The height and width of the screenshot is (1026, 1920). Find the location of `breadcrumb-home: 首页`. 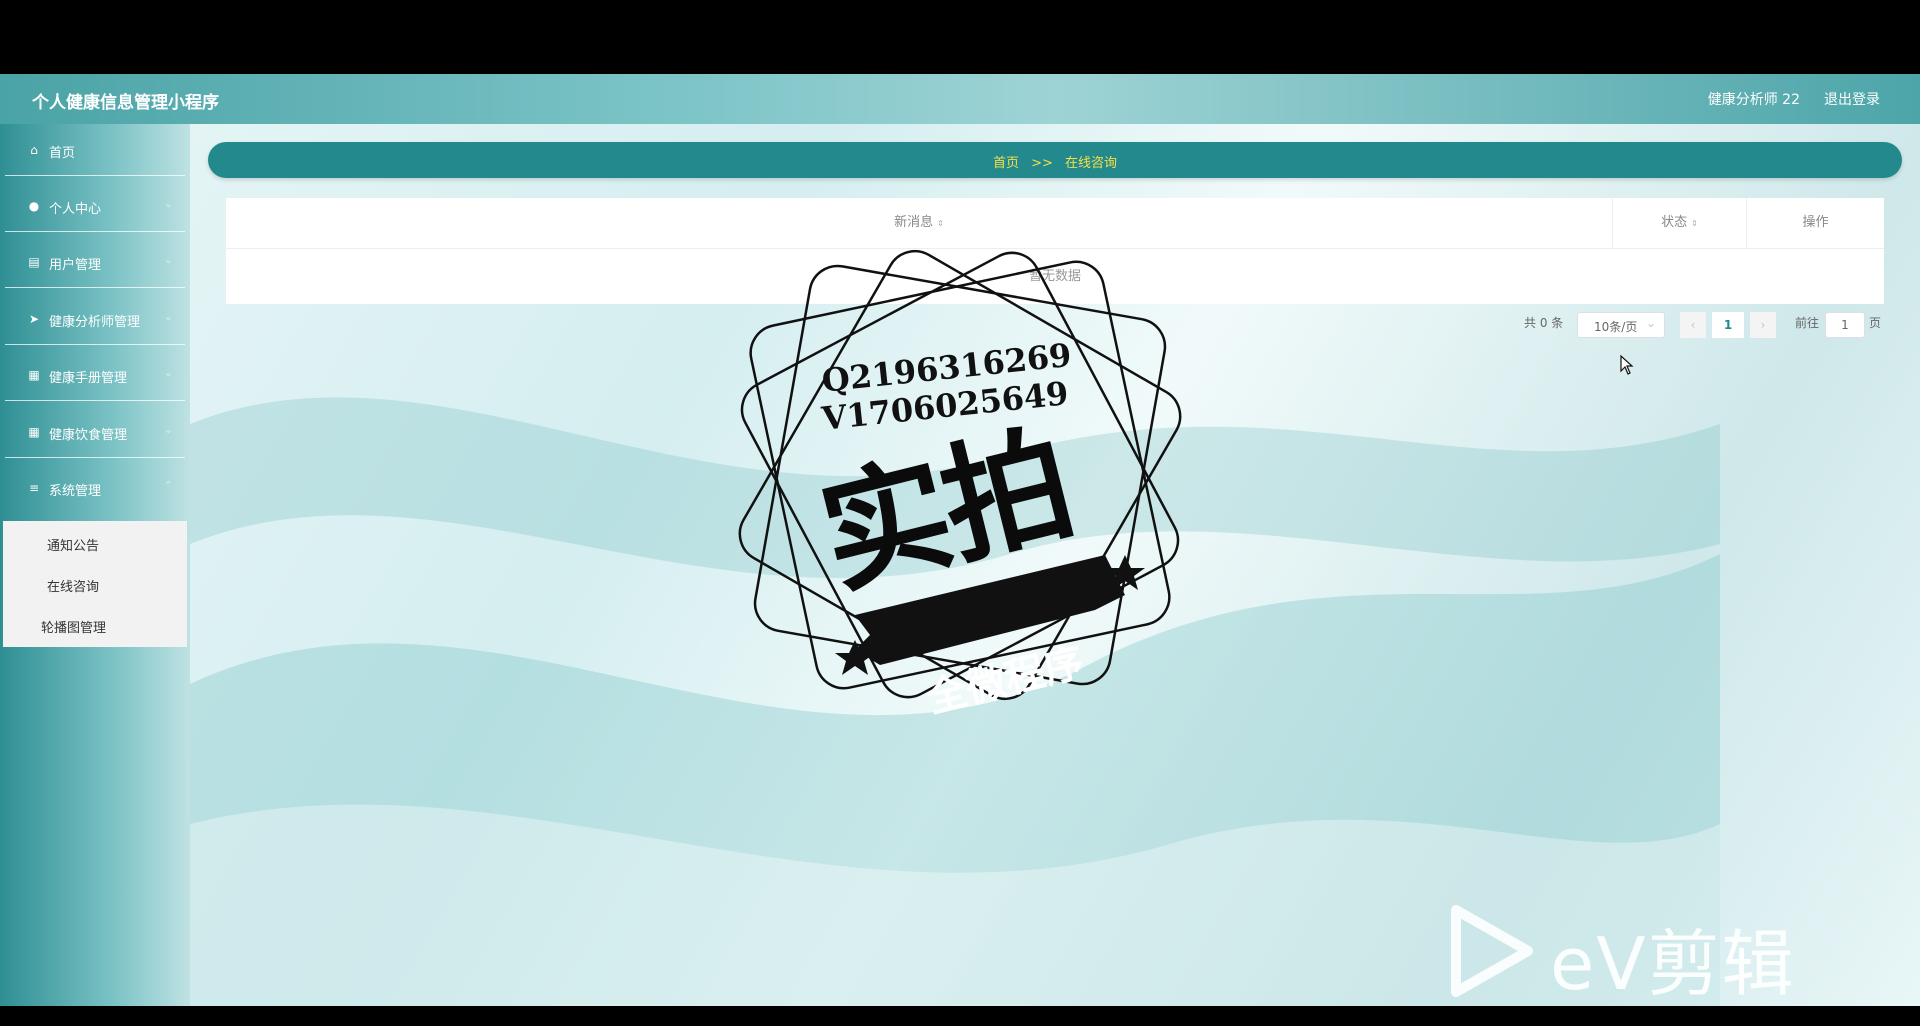

breadcrumb-home: 首页 is located at coordinates (1006, 163).